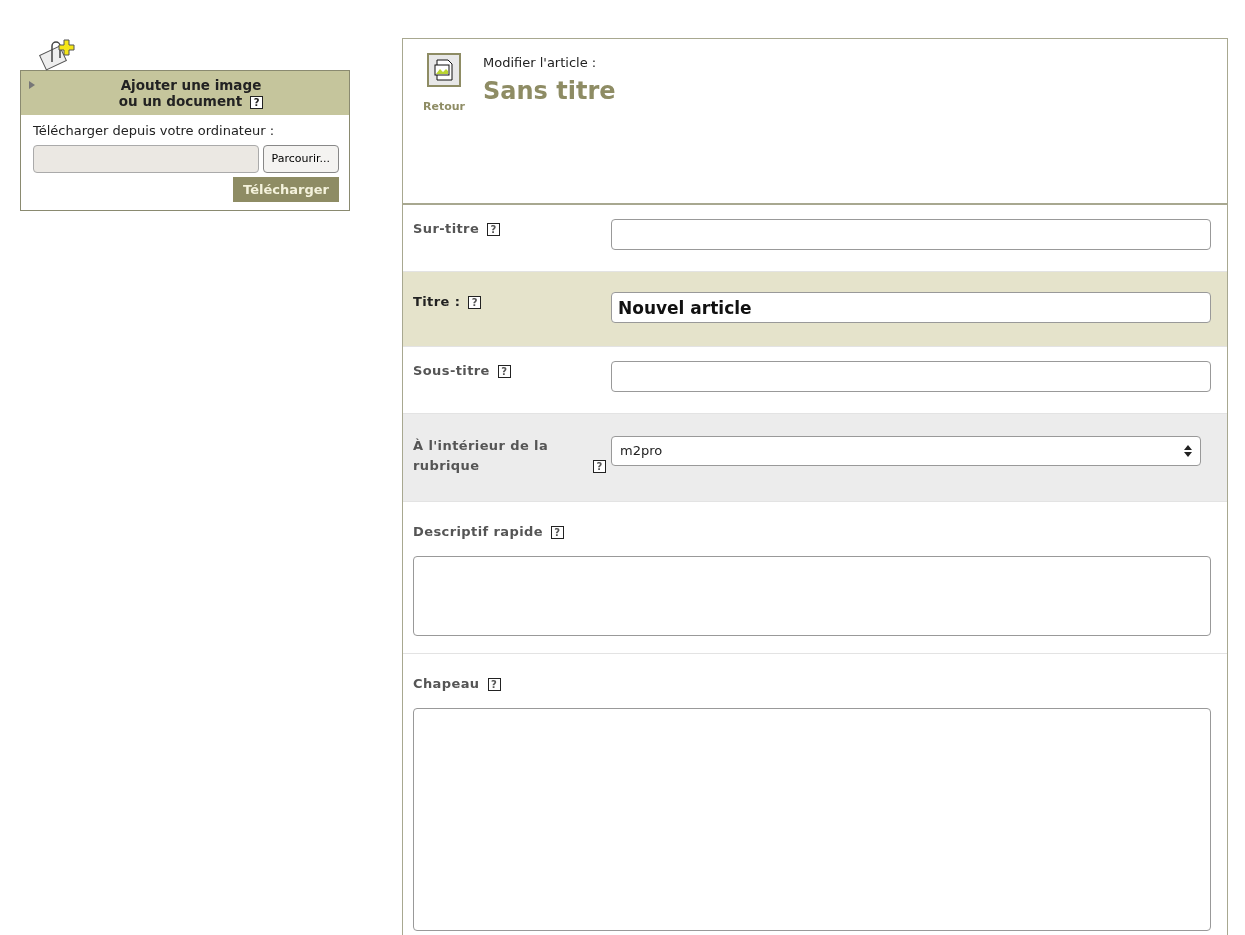 The height and width of the screenshot is (935, 1245). What do you see at coordinates (191, 85) in the screenshot?
I see `panel-title: Ajouter une image` at bounding box center [191, 85].